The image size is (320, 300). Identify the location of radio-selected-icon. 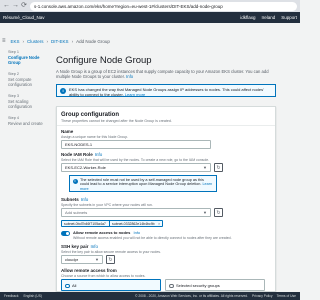
(67, 285).